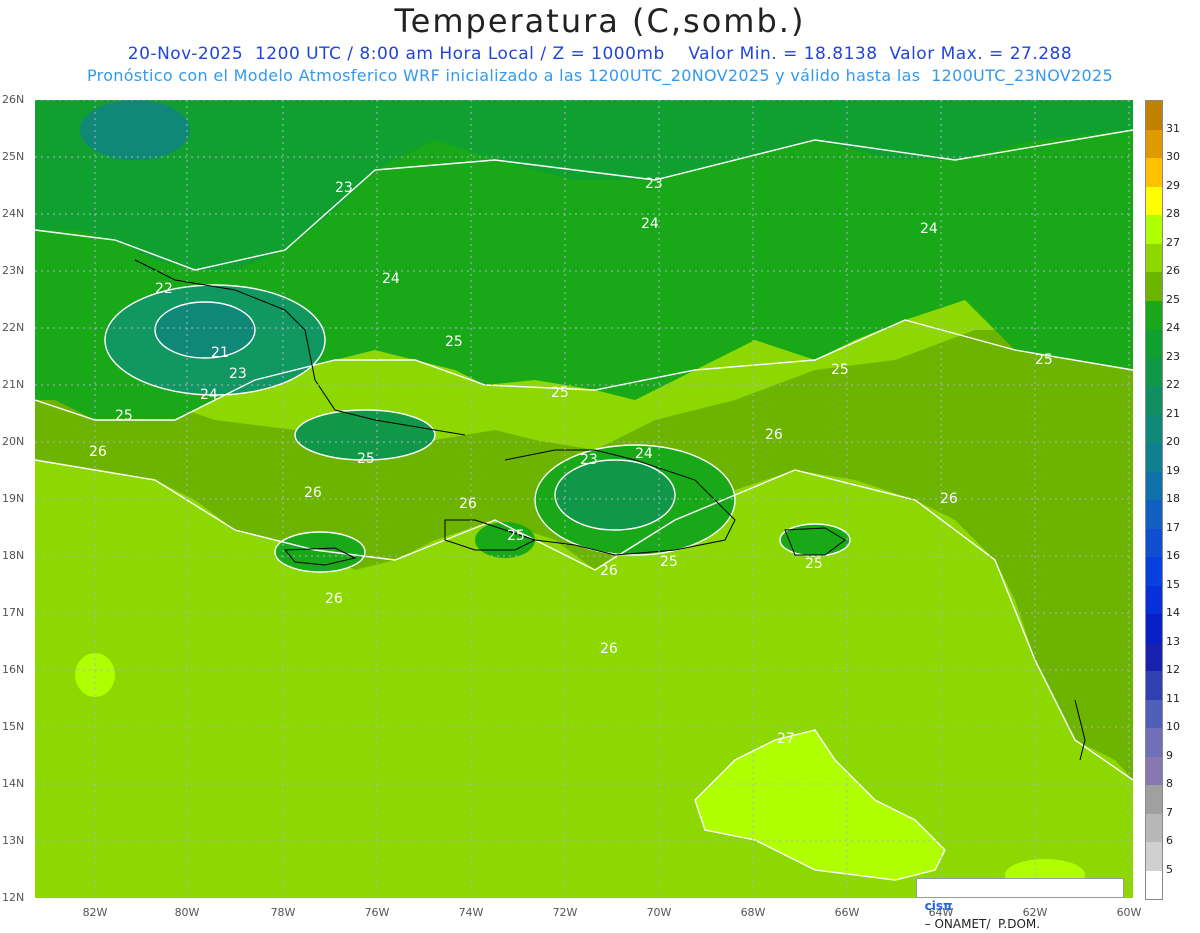 Image resolution: width=1200 pixels, height=933 pixels. Describe the element at coordinates (1173, 698) in the screenshot. I see `colorbar-label: 11` at that location.